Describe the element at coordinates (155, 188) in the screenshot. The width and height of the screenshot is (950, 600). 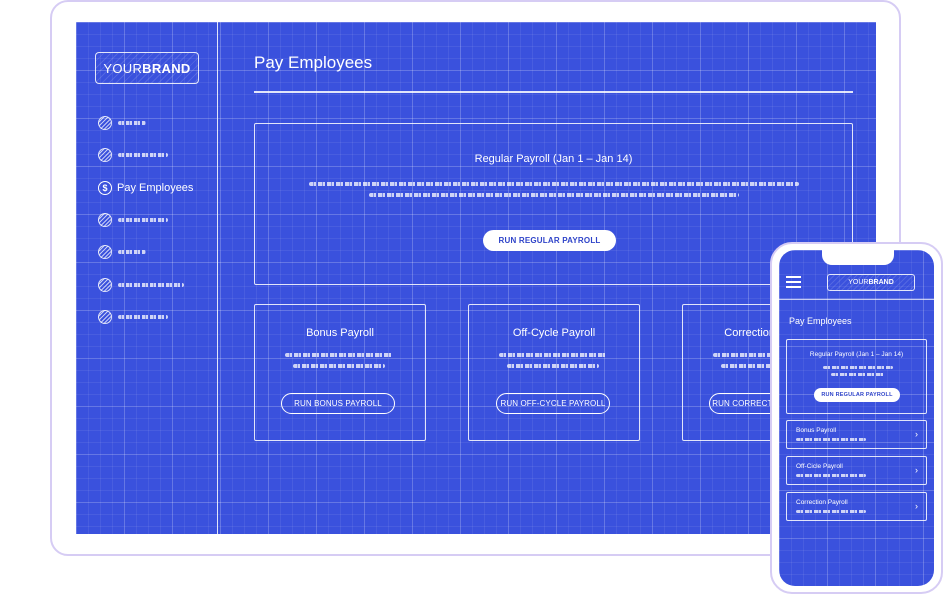
I see `sidebar-item-label: Pay Employees` at that location.